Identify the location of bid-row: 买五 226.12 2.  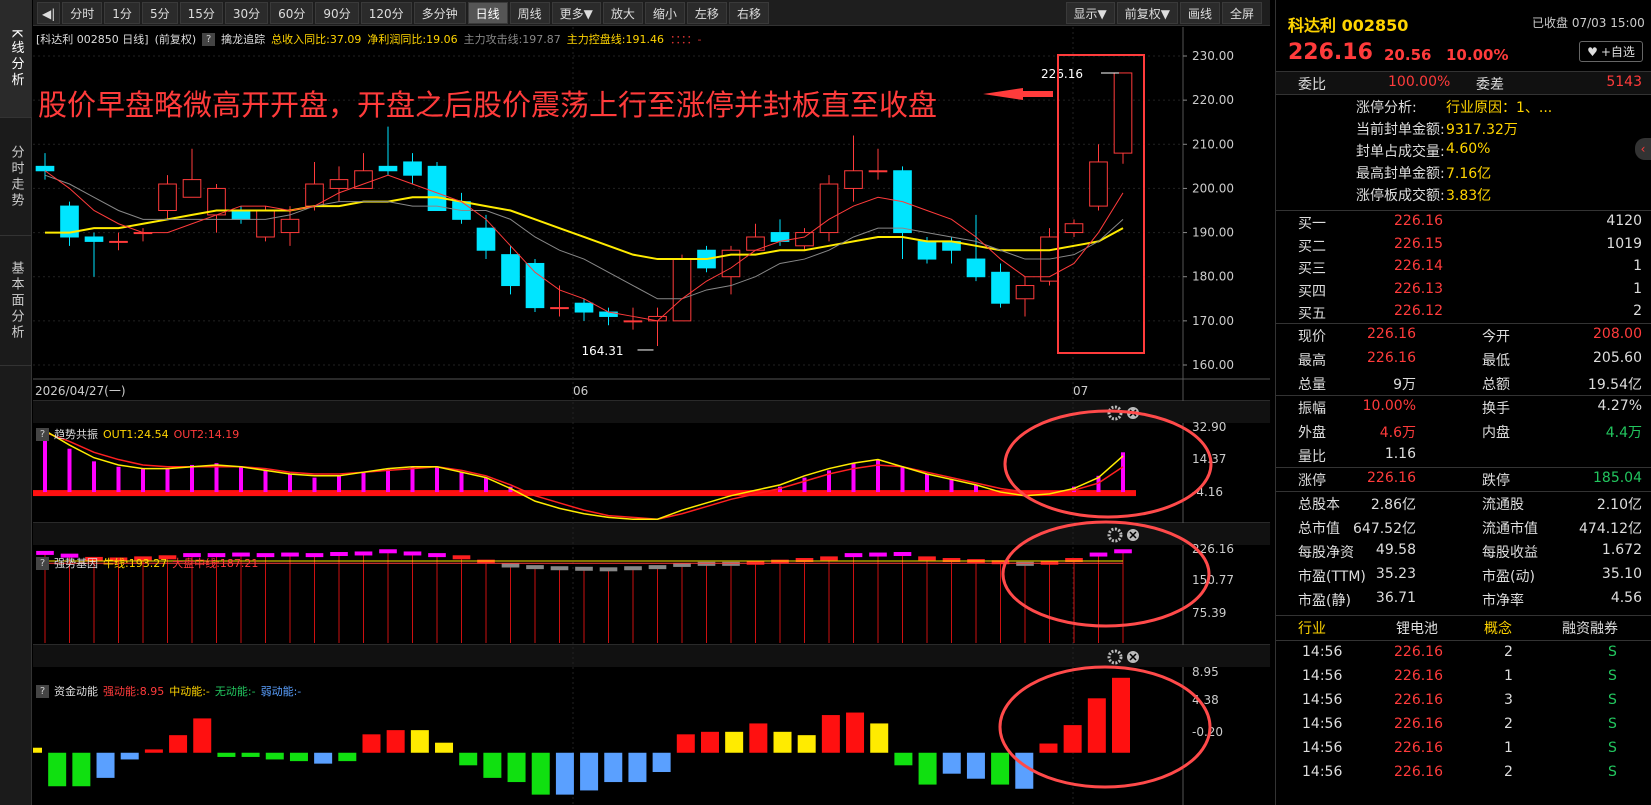
(1463, 312).